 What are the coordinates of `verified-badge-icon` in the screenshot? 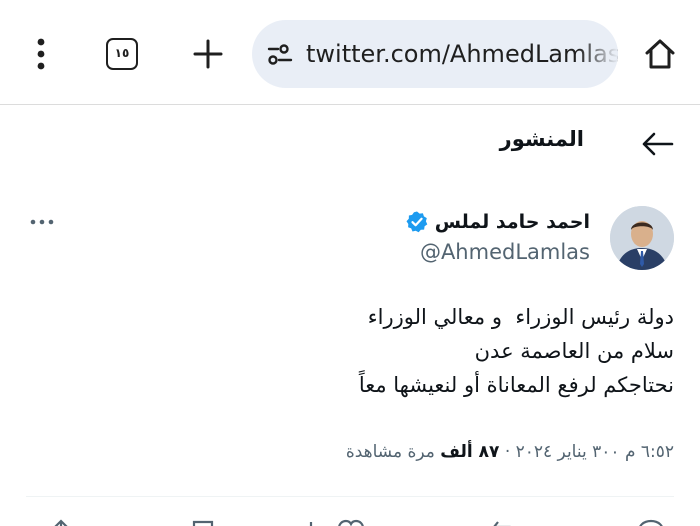 It's located at (417, 222).